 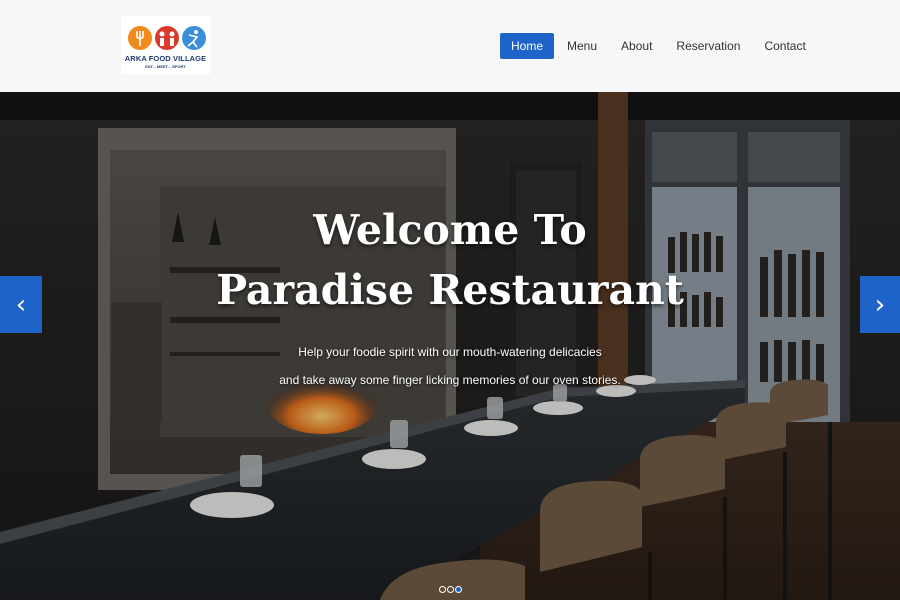 I want to click on nav-reservation: Reservation, so click(x=708, y=46).